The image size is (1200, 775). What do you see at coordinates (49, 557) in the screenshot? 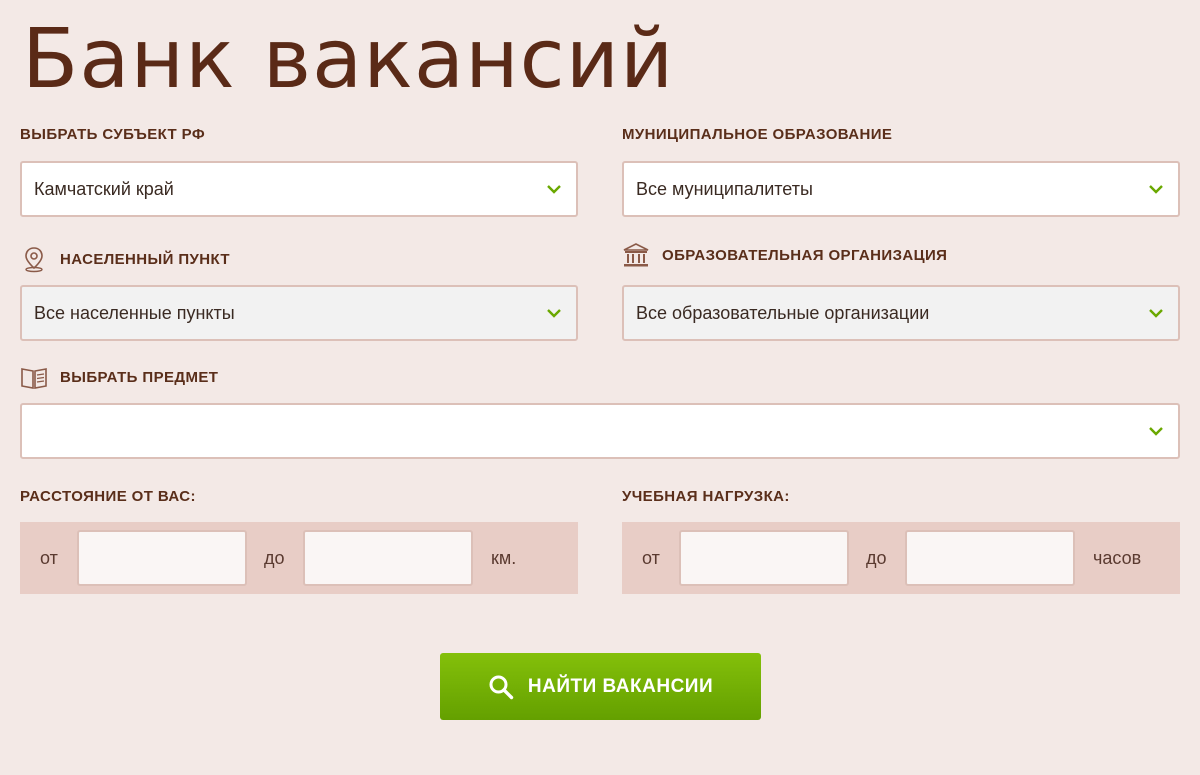
I see `distance-from-label: от` at bounding box center [49, 557].